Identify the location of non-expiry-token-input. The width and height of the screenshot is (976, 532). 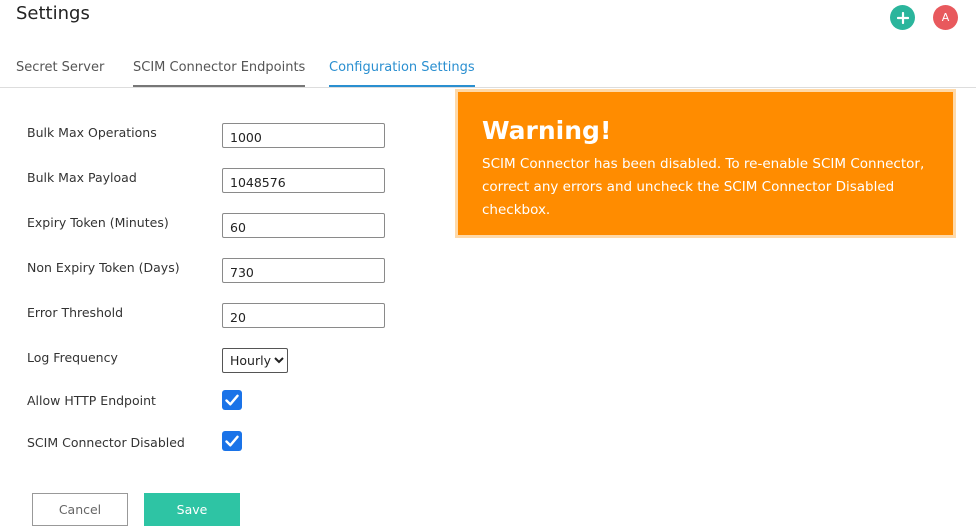
(303, 270).